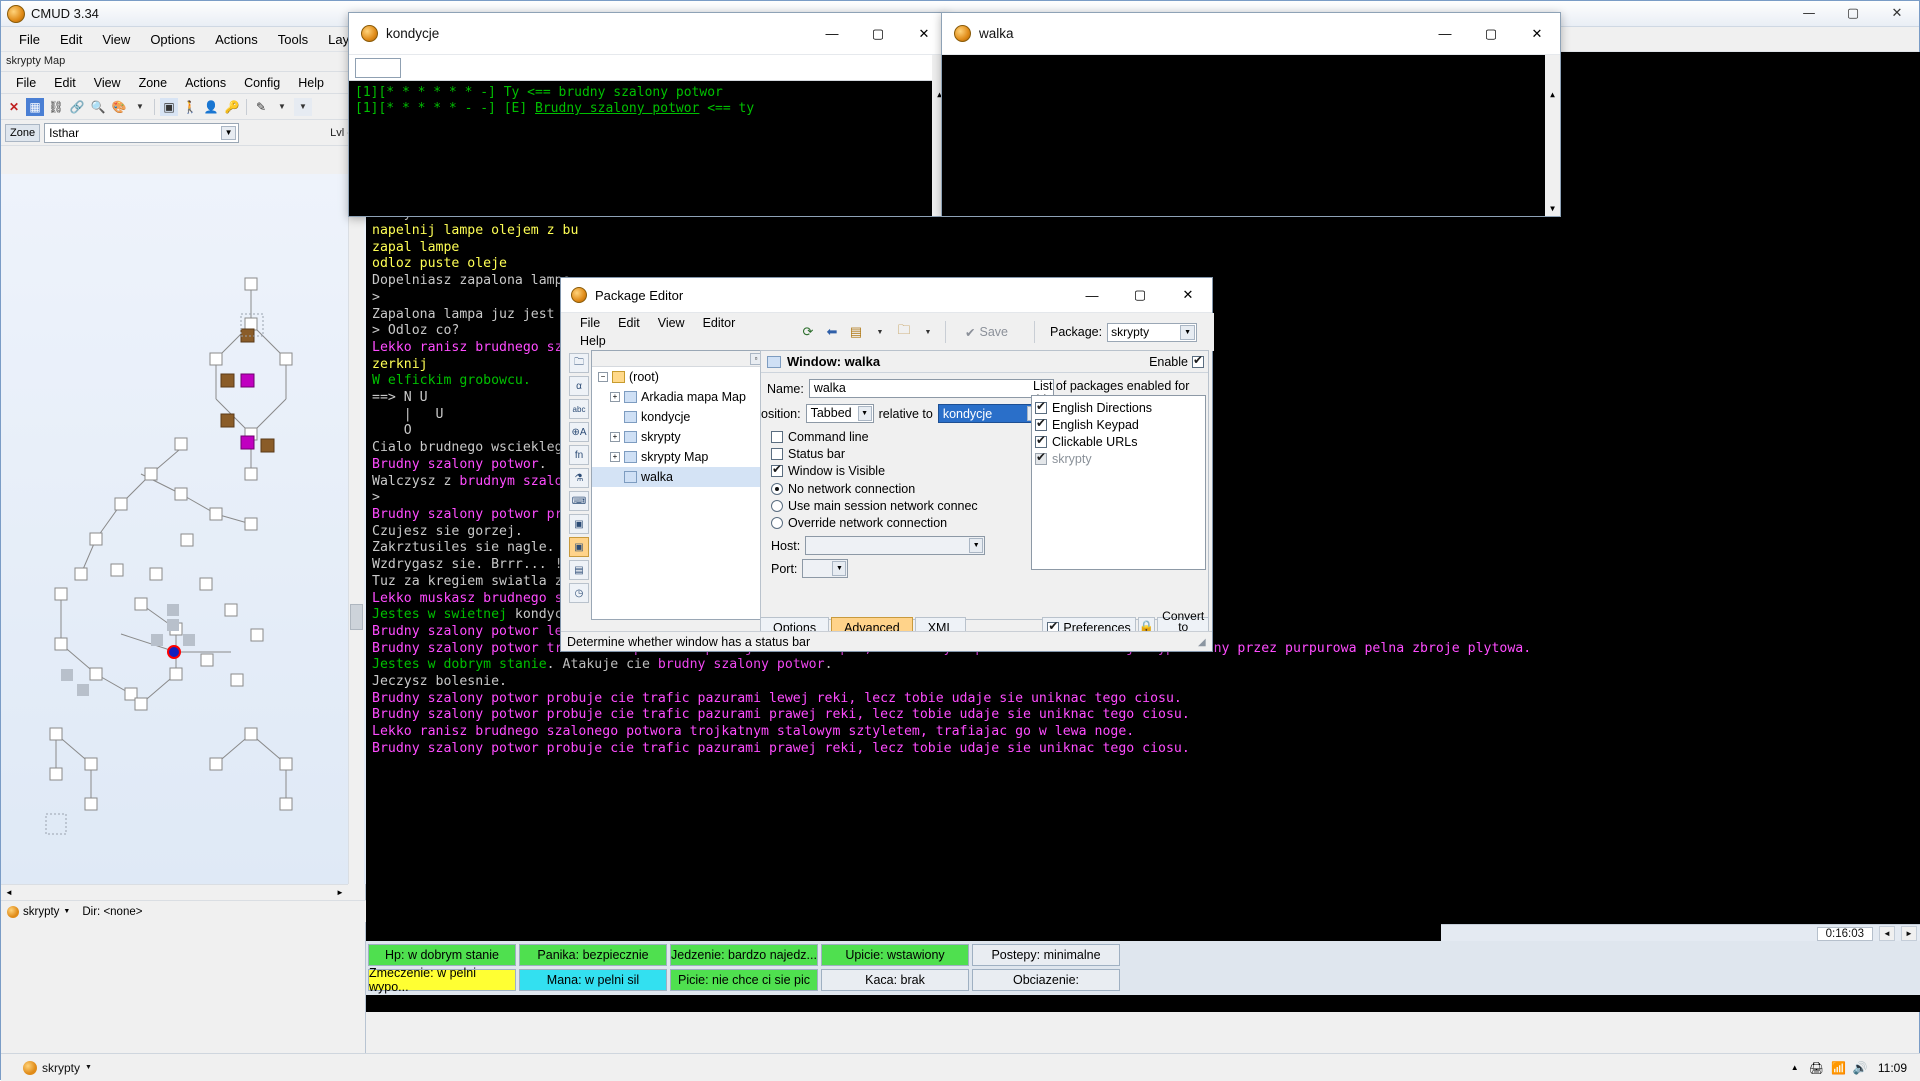 The width and height of the screenshot is (1920, 1081). I want to click on save-button: ✔ Save, so click(986, 332).